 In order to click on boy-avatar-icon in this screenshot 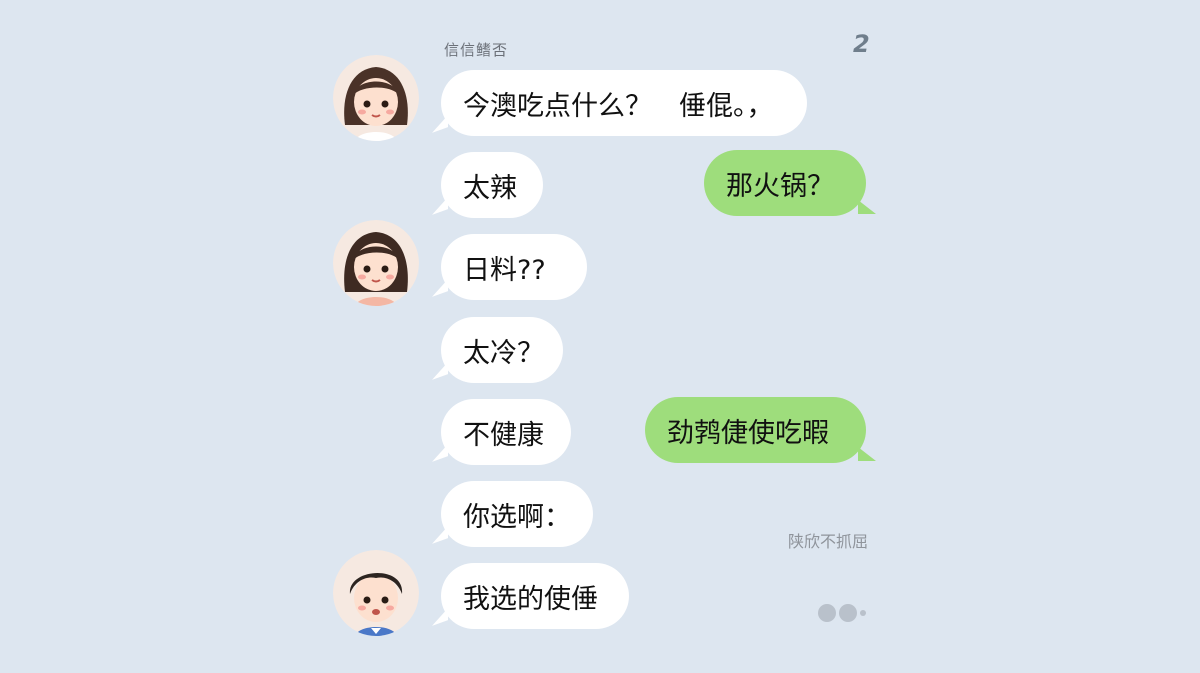, I will do `click(376, 593)`.